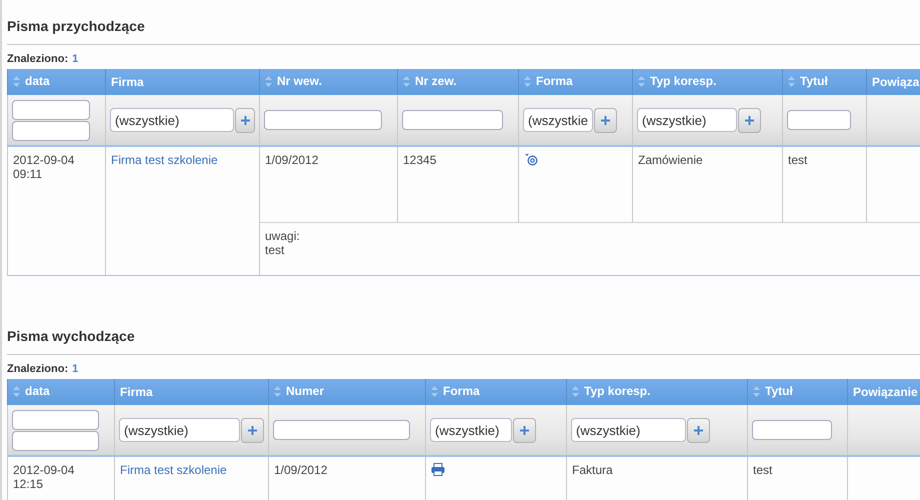 Image resolution: width=920 pixels, height=500 pixels. I want to click on time-text: 09:11, so click(28, 174).